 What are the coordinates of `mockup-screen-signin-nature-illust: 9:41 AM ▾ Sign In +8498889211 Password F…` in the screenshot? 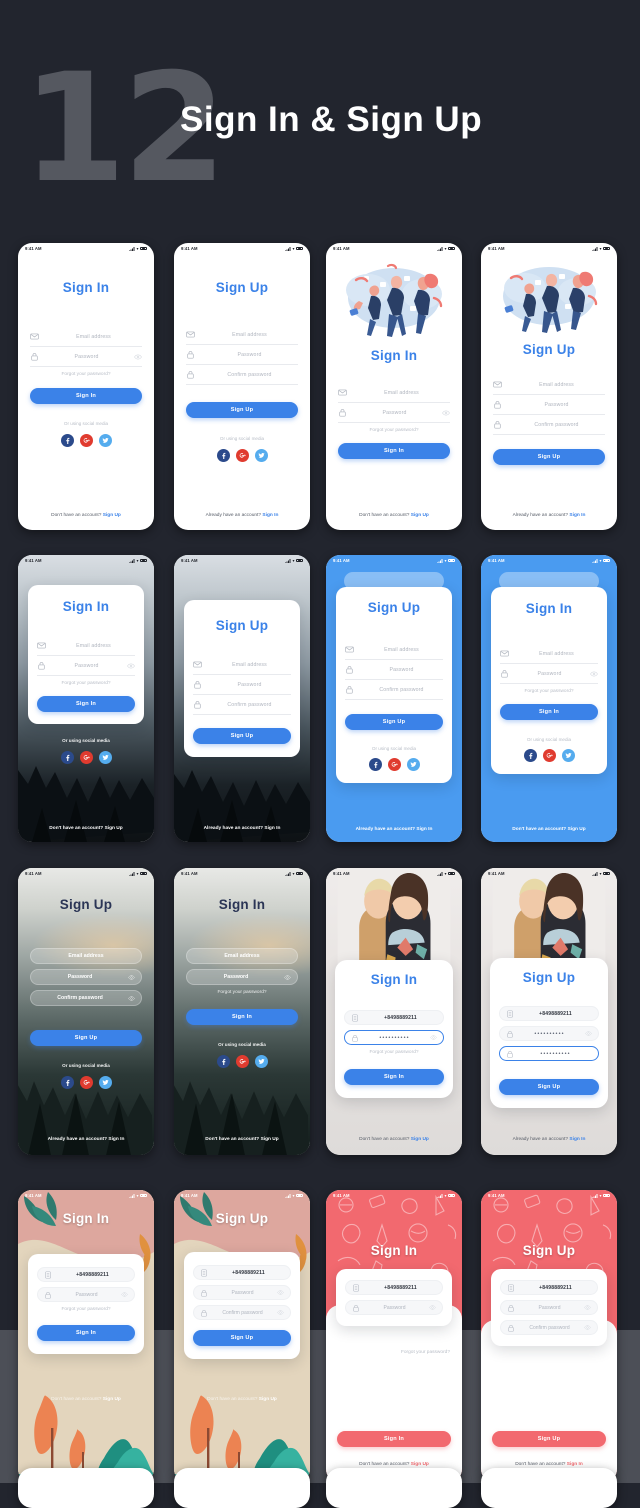 It's located at (86, 1336).